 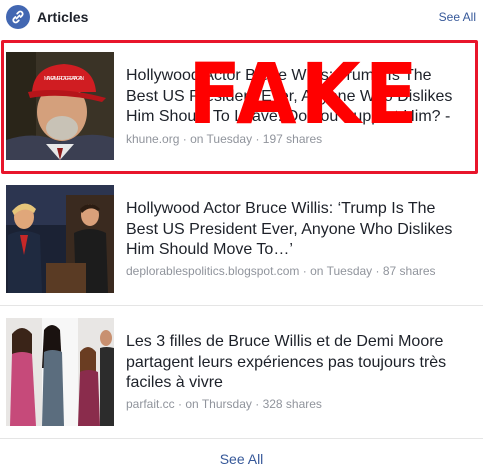 What do you see at coordinates (150, 404) in the screenshot?
I see `article-source: parfait.cc` at bounding box center [150, 404].